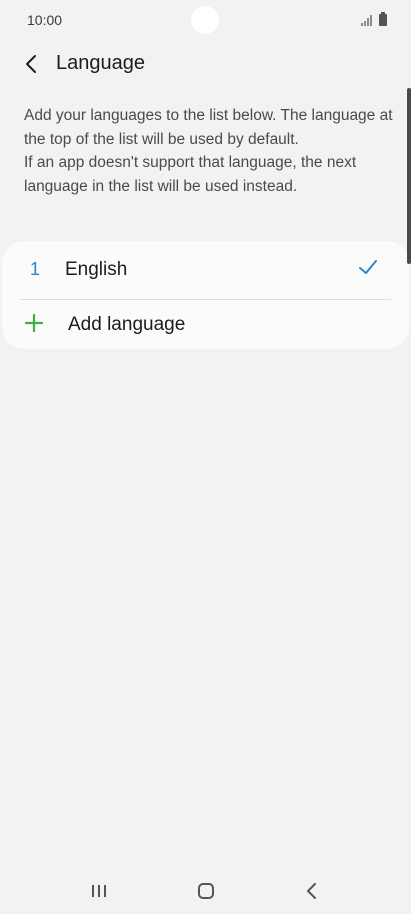 This screenshot has width=411, height=914. I want to click on back-icon, so click(312, 891).